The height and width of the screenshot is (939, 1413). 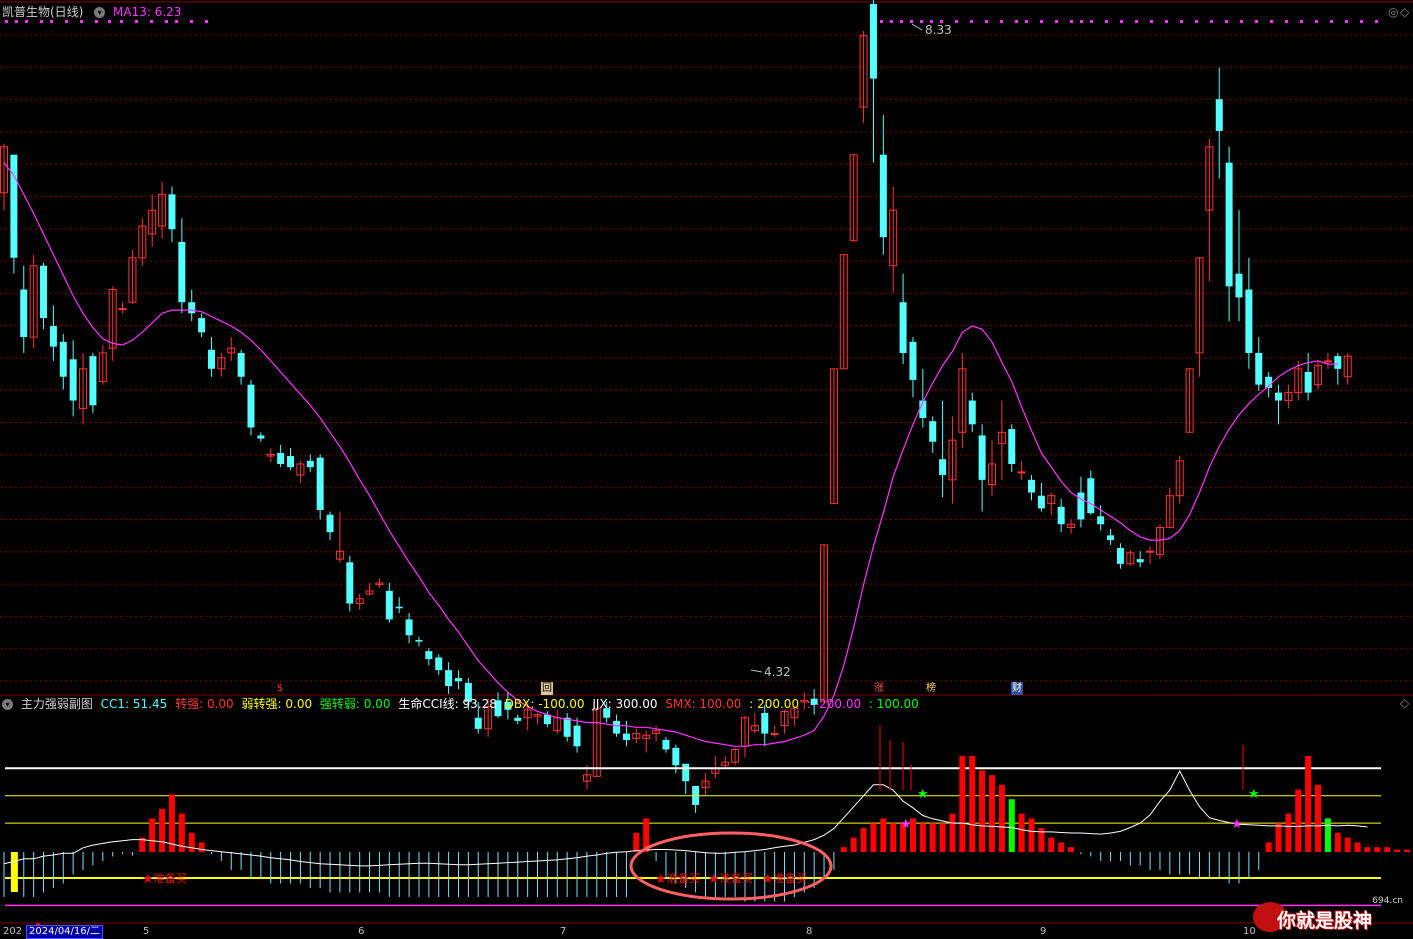 What do you see at coordinates (1393, 12) in the screenshot?
I see `panel-settings-icon: ◎` at bounding box center [1393, 12].